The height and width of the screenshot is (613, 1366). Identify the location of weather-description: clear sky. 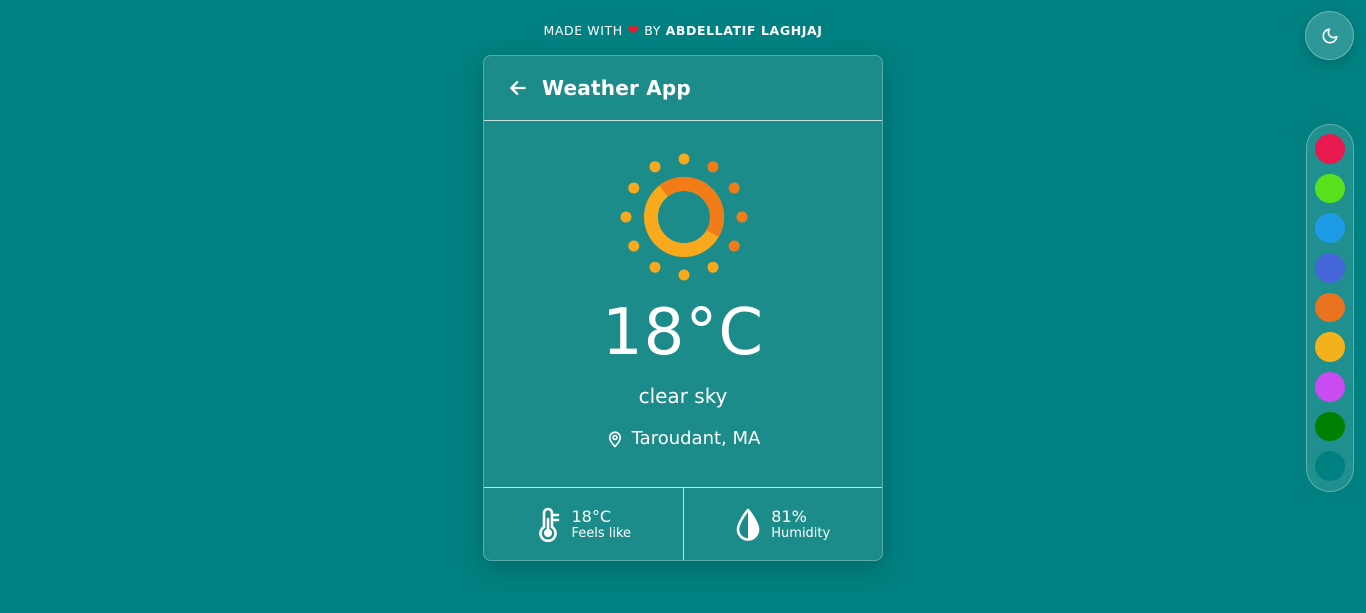
(683, 396).